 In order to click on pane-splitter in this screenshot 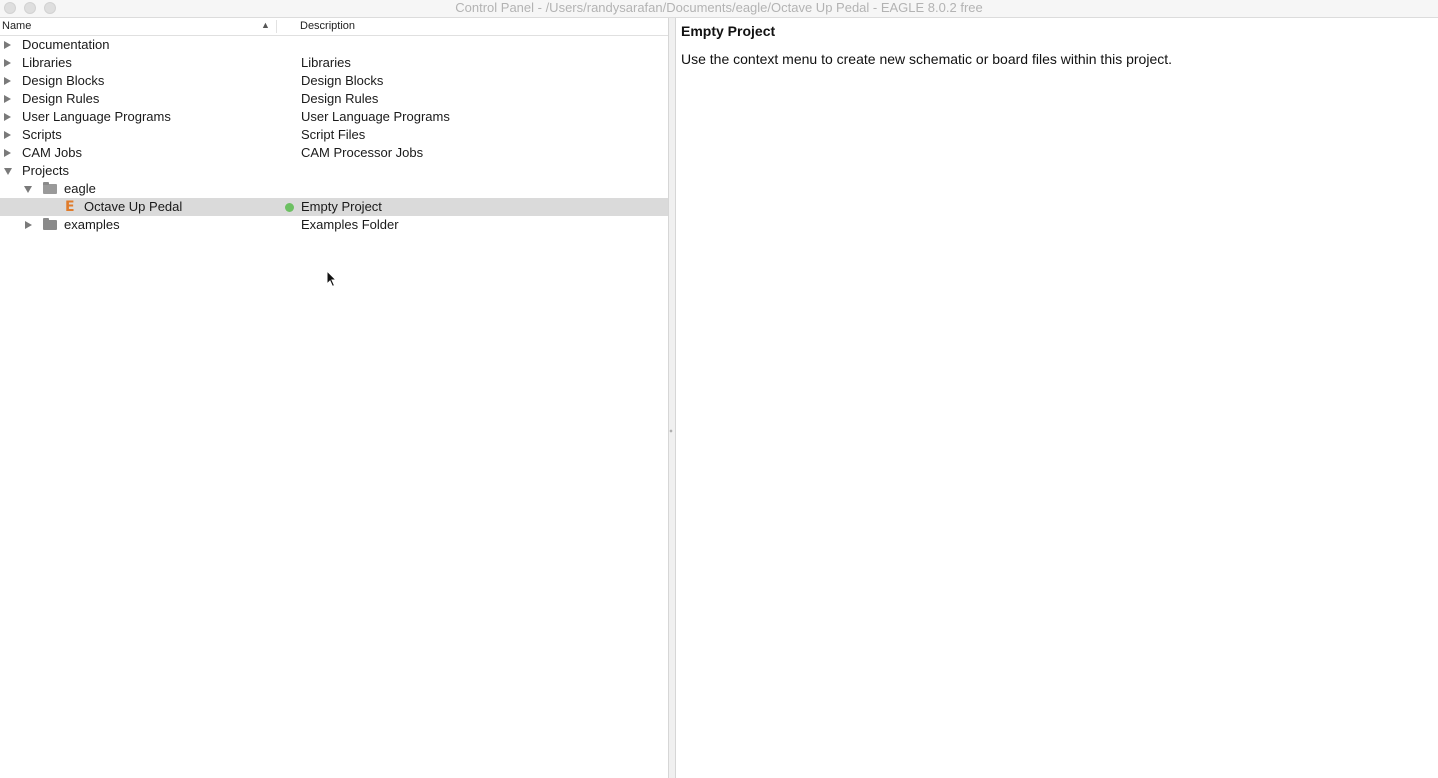, I will do `click(672, 398)`.